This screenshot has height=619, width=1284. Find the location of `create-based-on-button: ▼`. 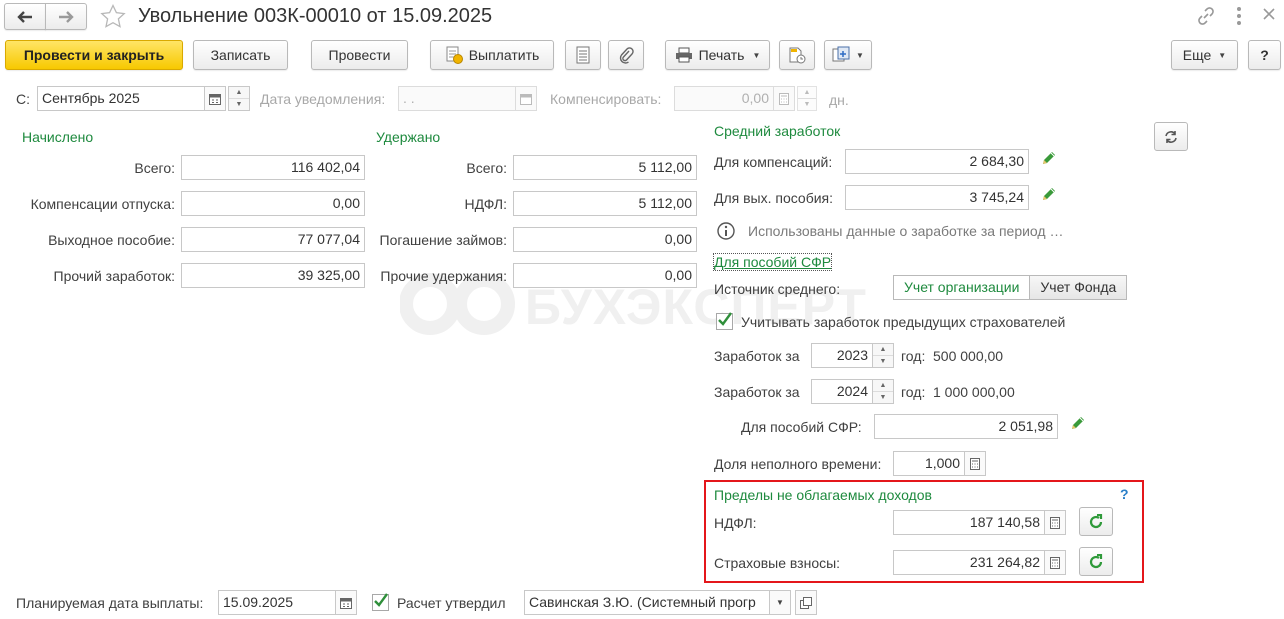

create-based-on-button: ▼ is located at coordinates (848, 55).